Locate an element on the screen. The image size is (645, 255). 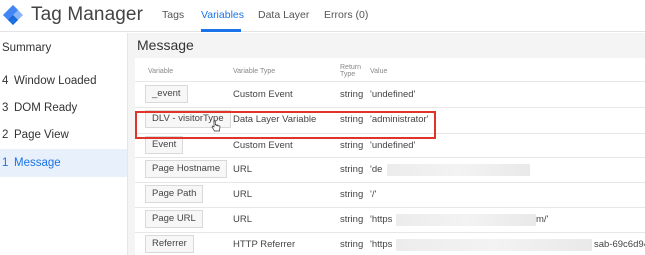
variable-chip: Page Path is located at coordinates (174, 194).